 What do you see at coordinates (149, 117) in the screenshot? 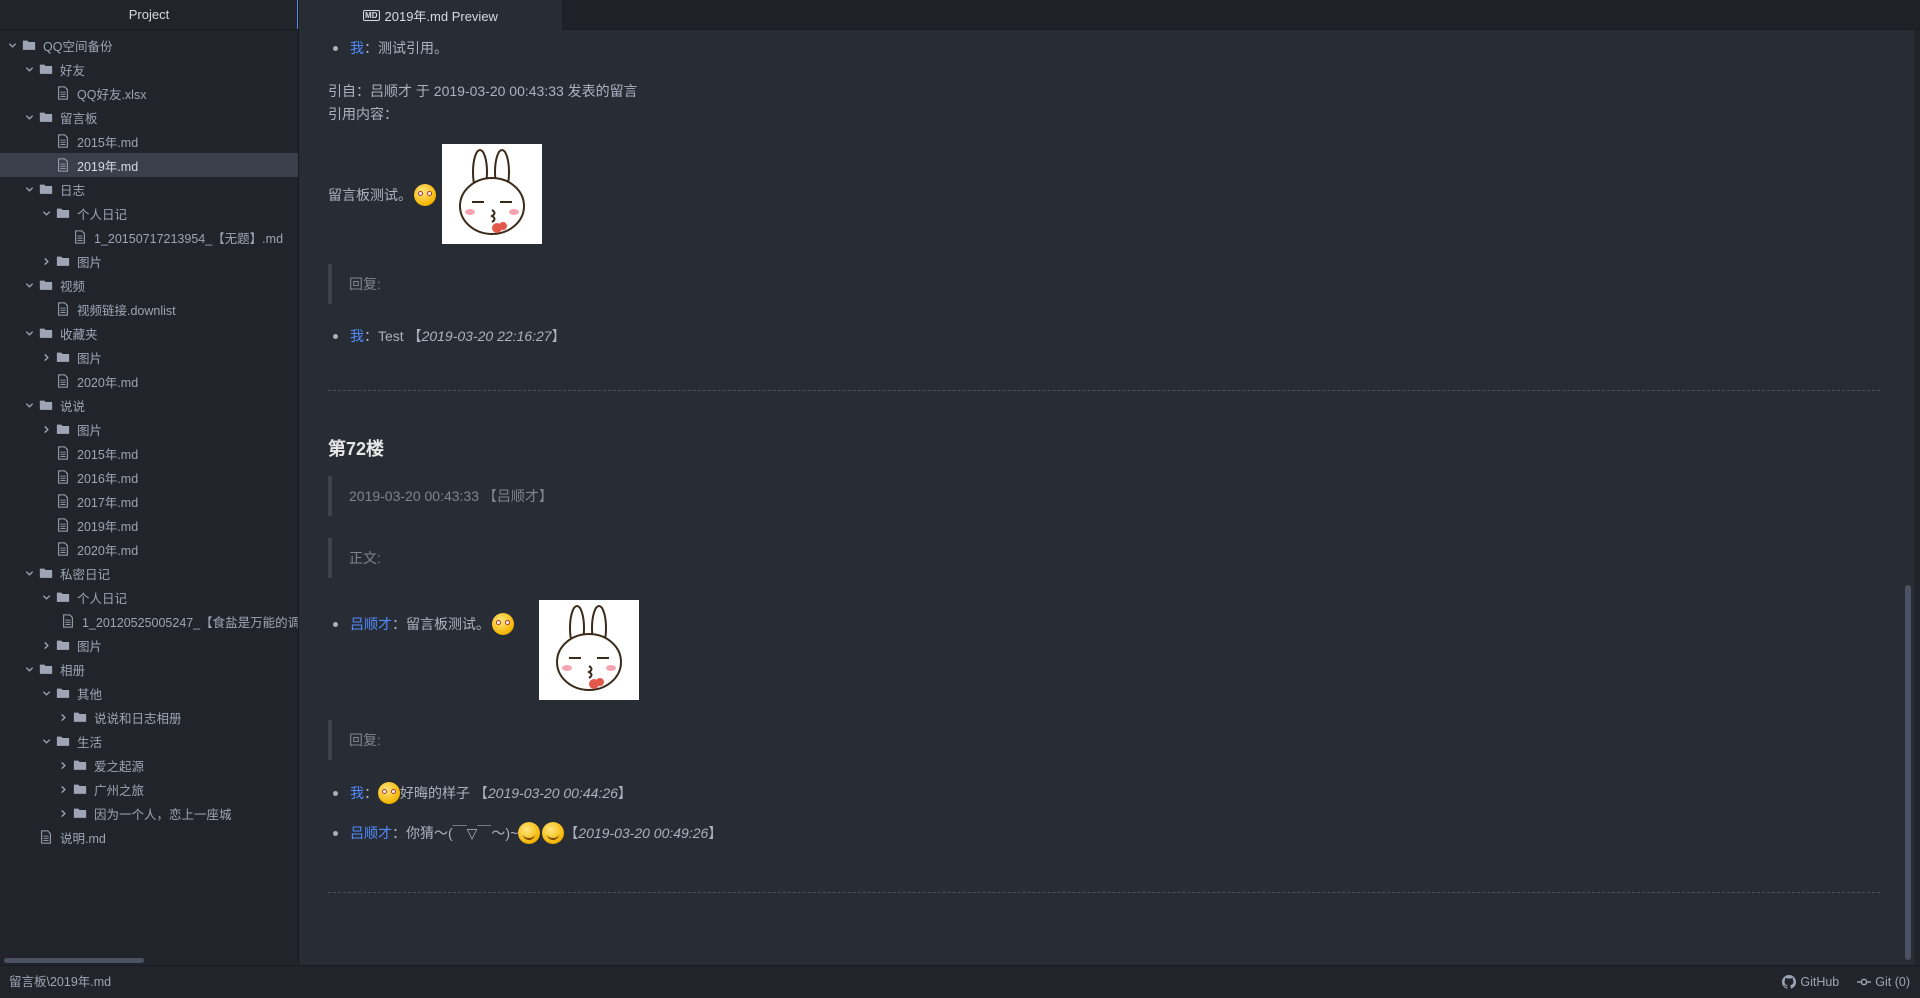
I see `tree-folder: 留言板` at bounding box center [149, 117].